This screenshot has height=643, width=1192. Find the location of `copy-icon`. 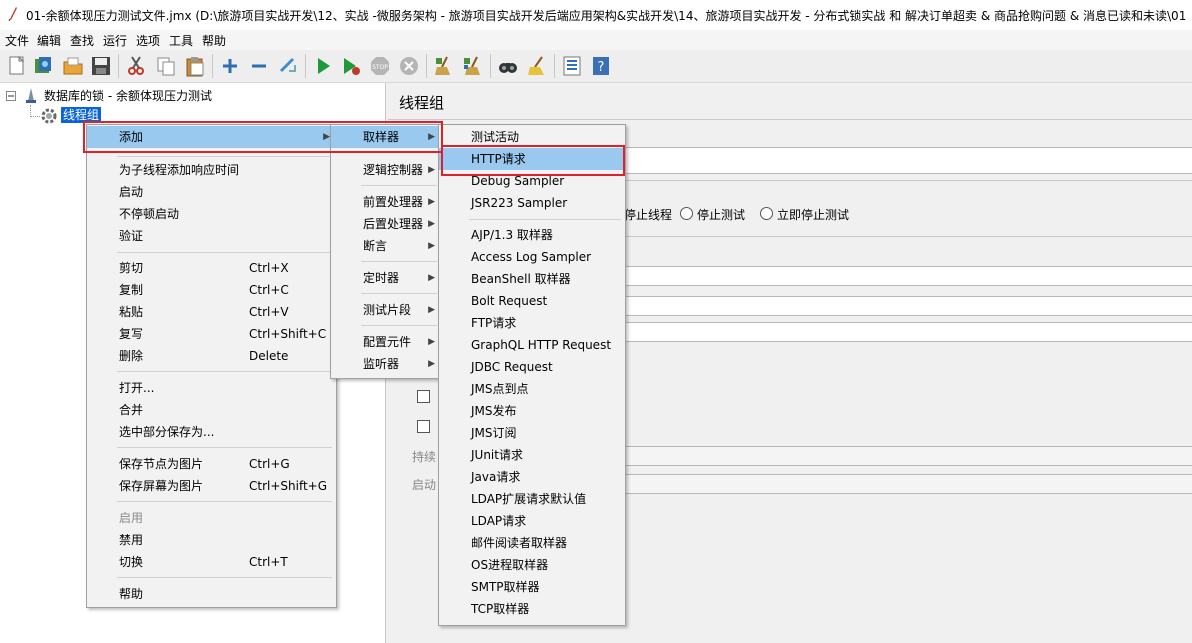

copy-icon is located at coordinates (166, 66).